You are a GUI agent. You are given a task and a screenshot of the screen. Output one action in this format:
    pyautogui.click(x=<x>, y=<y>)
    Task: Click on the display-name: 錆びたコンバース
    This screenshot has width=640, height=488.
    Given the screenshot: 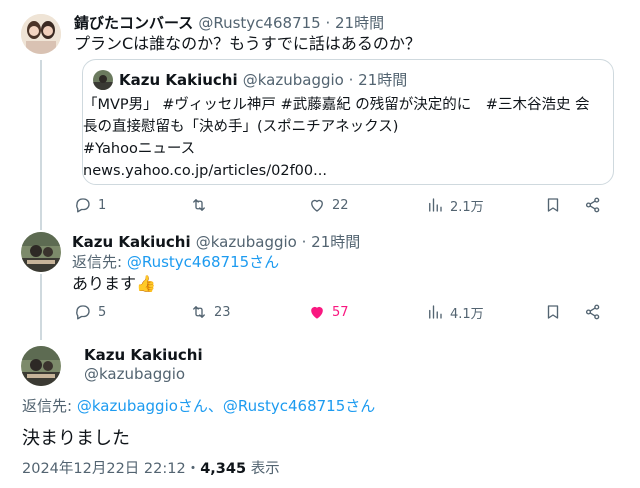 What is the action you would take?
    pyautogui.click(x=133, y=23)
    